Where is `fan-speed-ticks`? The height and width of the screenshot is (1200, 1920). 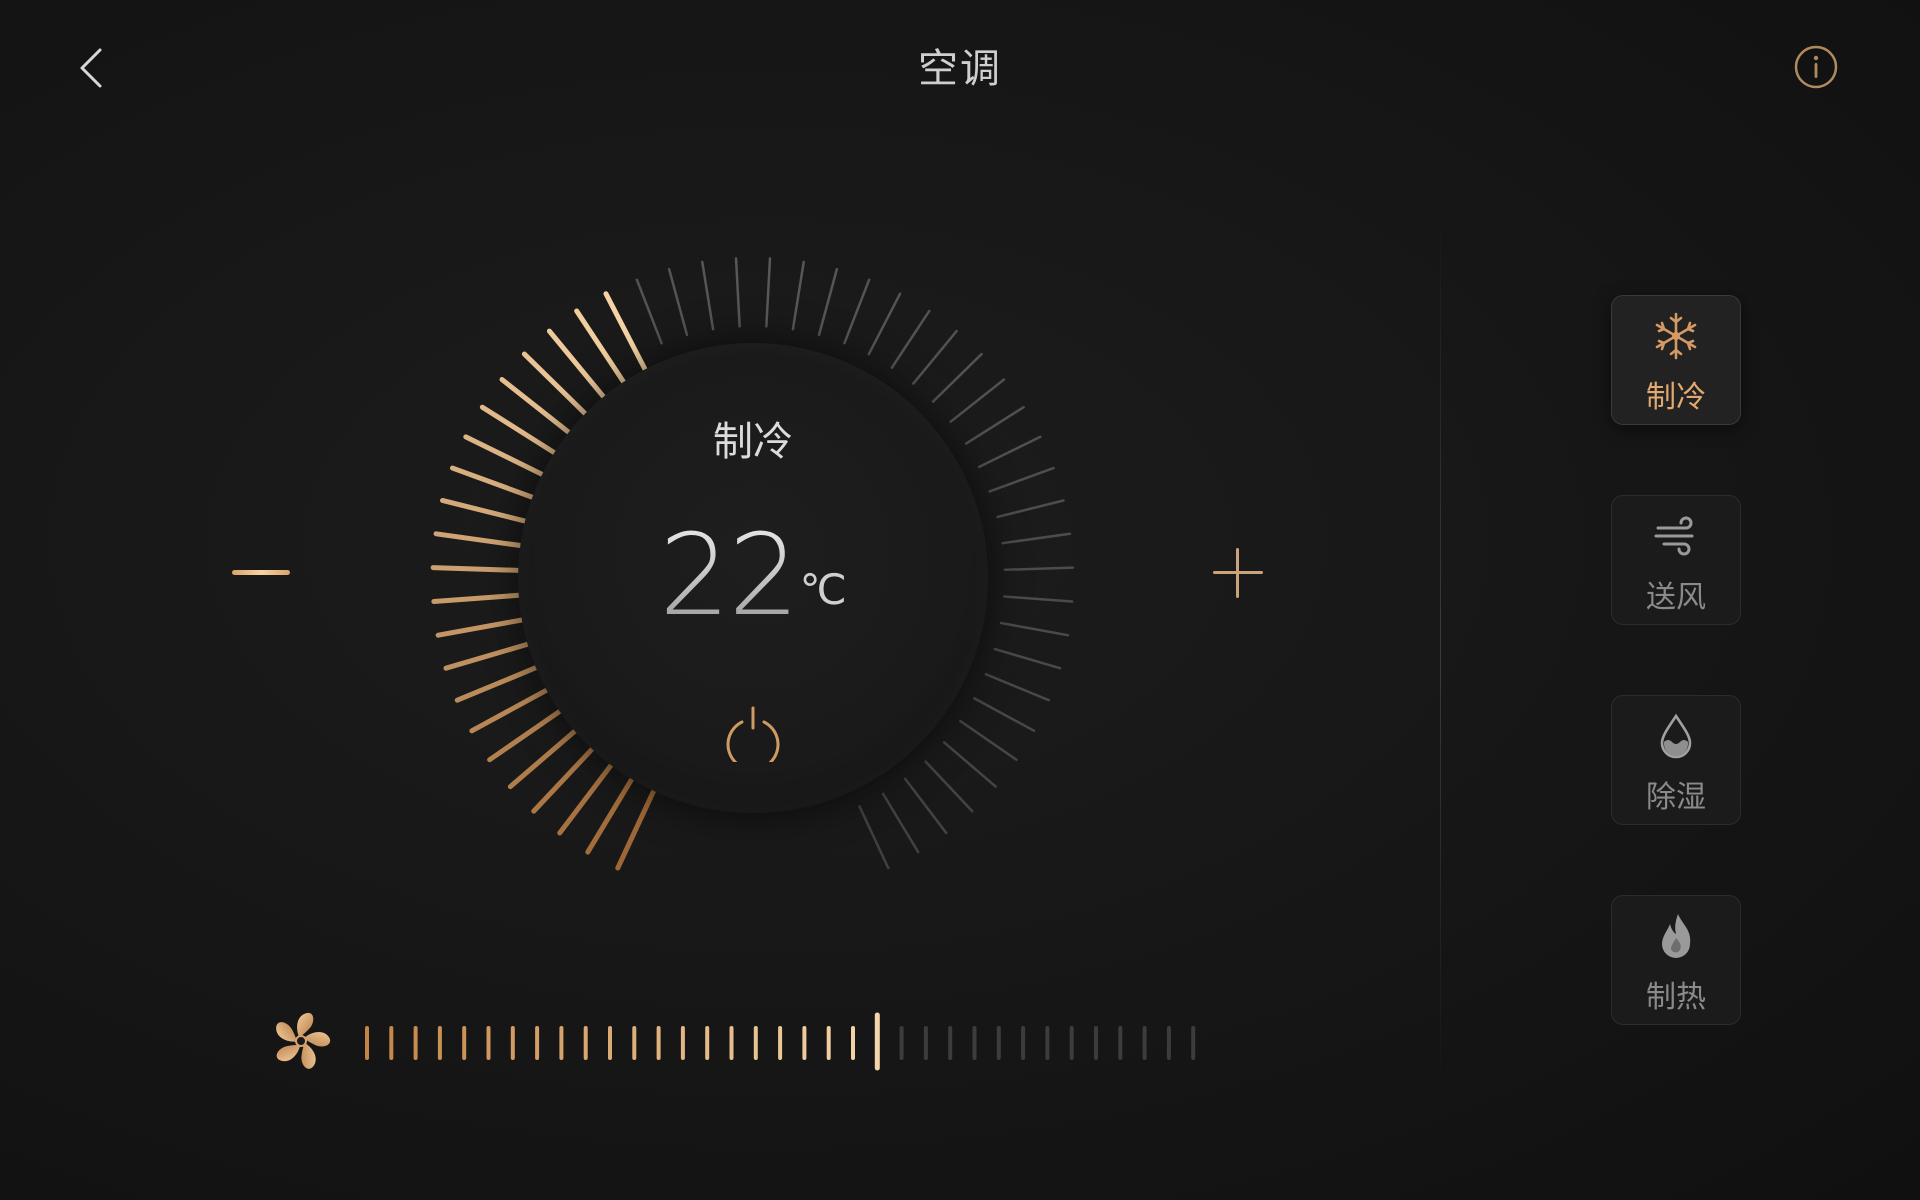 fan-speed-ticks is located at coordinates (780, 1043).